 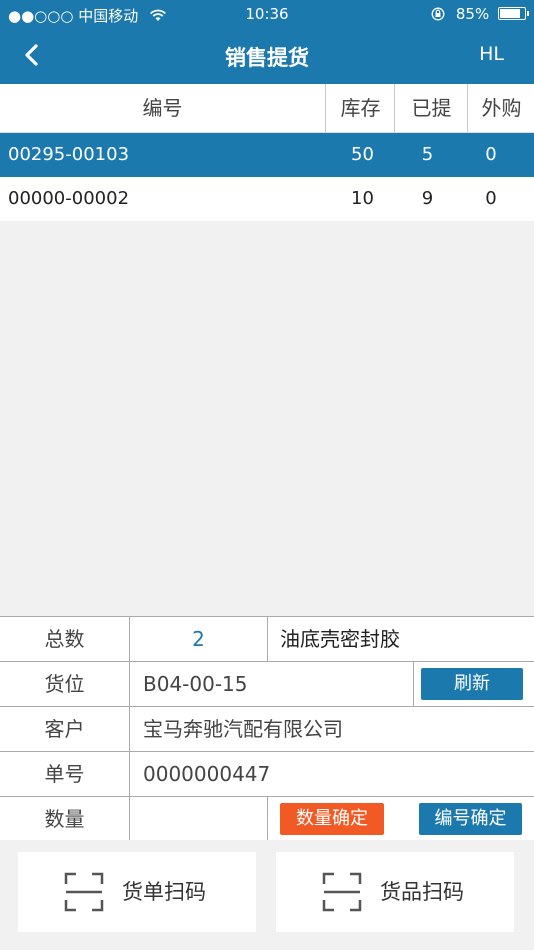 I want to click on table-row: 00295-00103 50 5 0, so click(x=267, y=155).